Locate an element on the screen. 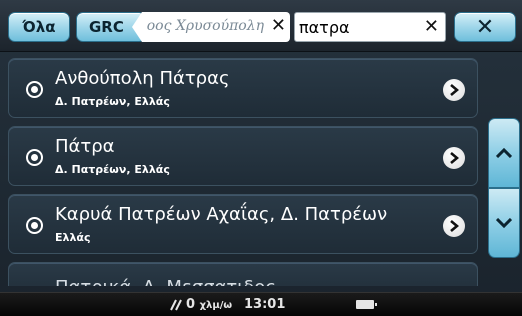 This screenshot has width=522, height=316. street-filter-chip: οος Χρυσούπολη ✕ is located at coordinates (211, 27).